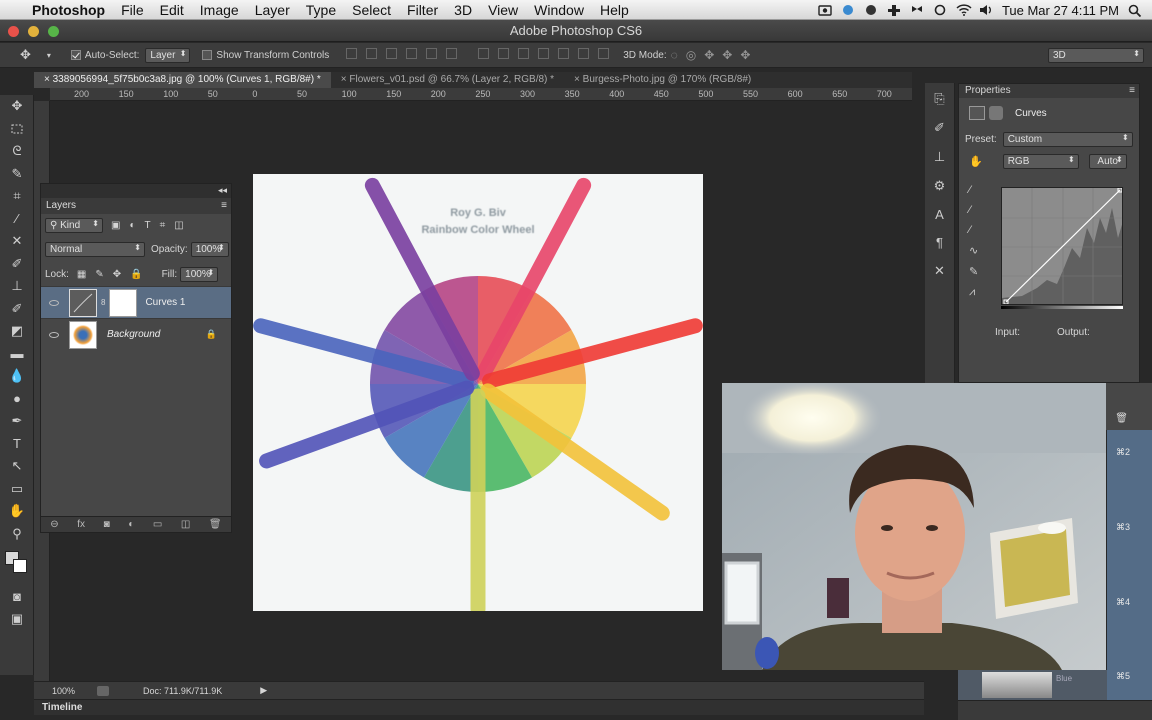 Image resolution: width=1152 pixels, height=720 pixels. I want to click on tools-icon: ✕, so click(939, 271).